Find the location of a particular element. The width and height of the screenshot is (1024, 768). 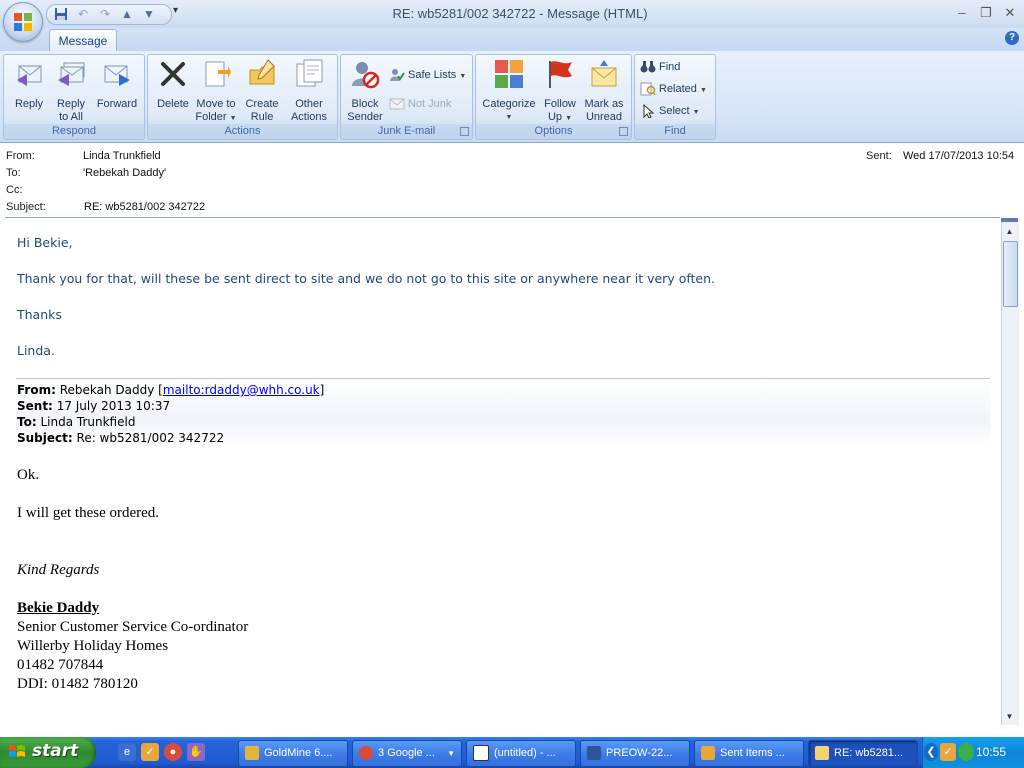

create-rule-button: Create Rule is located at coordinates (262, 91).